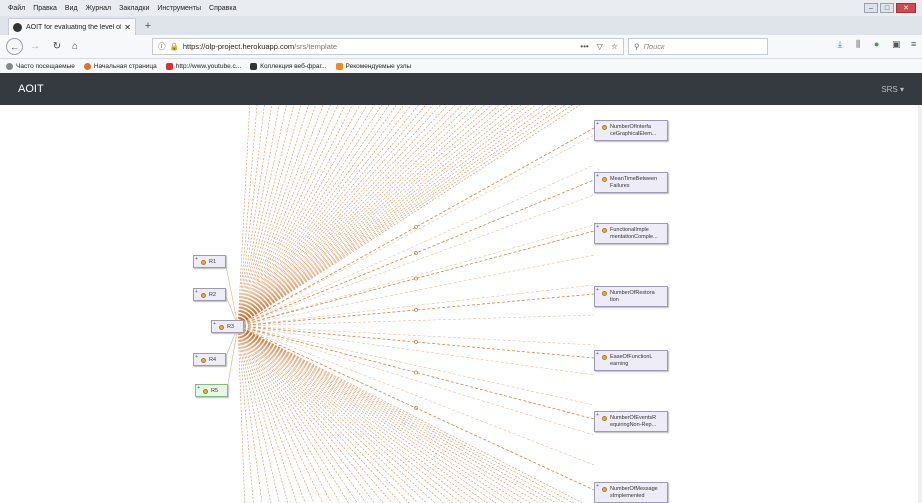 The height and width of the screenshot is (503, 922). Describe the element at coordinates (71, 8) in the screenshot. I see `menu-view: Вид` at that location.